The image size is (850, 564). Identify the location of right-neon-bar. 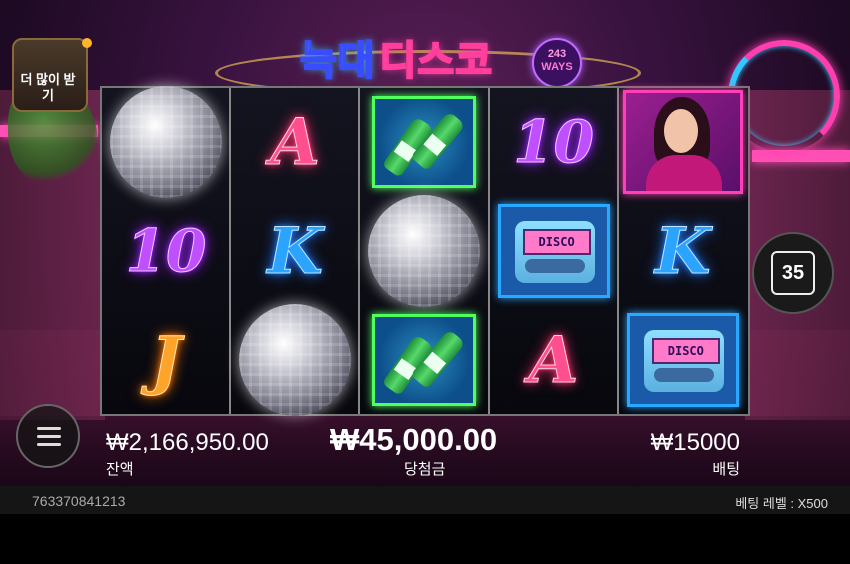
(801, 156).